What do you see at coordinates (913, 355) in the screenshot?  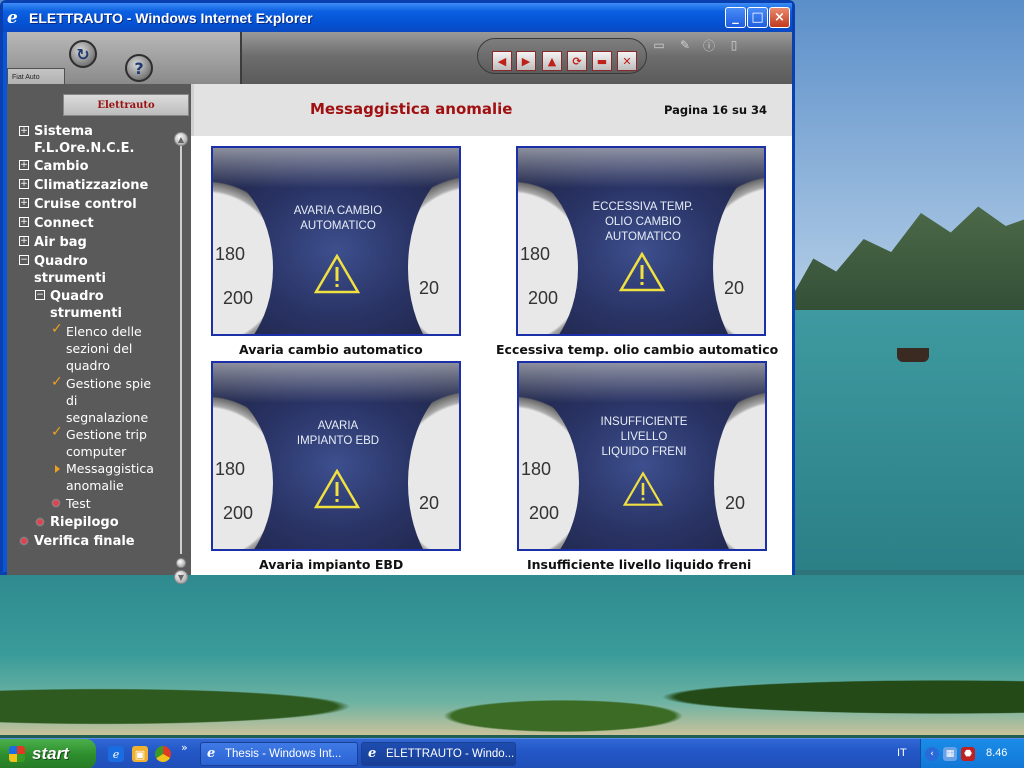 I see `wallpaper-boat` at bounding box center [913, 355].